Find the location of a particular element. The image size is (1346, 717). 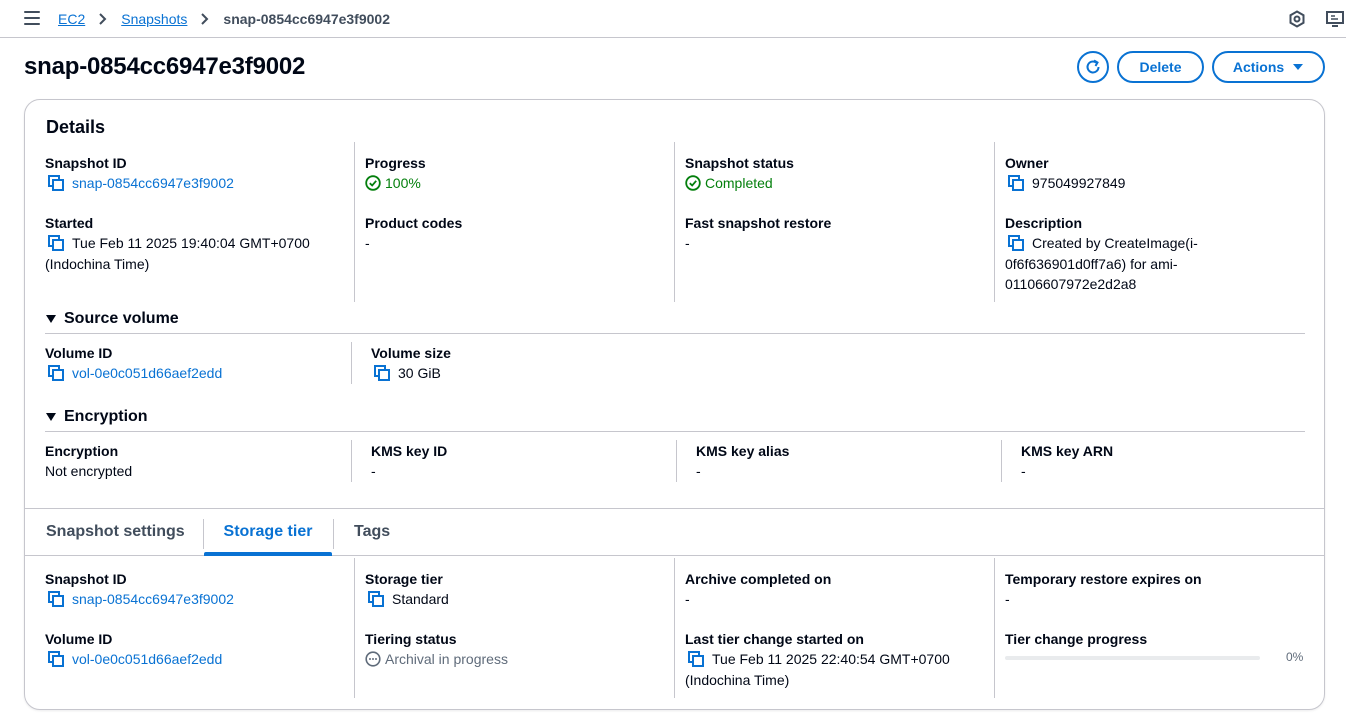

field-label: KMS key alias is located at coordinates (743, 451).